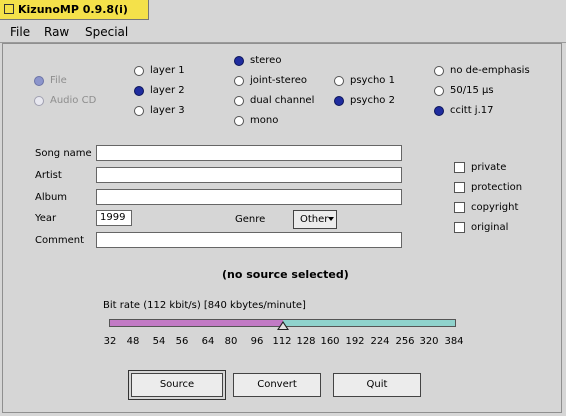 The width and height of the screenshot is (566, 416). What do you see at coordinates (39, 101) in the screenshot?
I see `radio-source-audio-cd` at bounding box center [39, 101].